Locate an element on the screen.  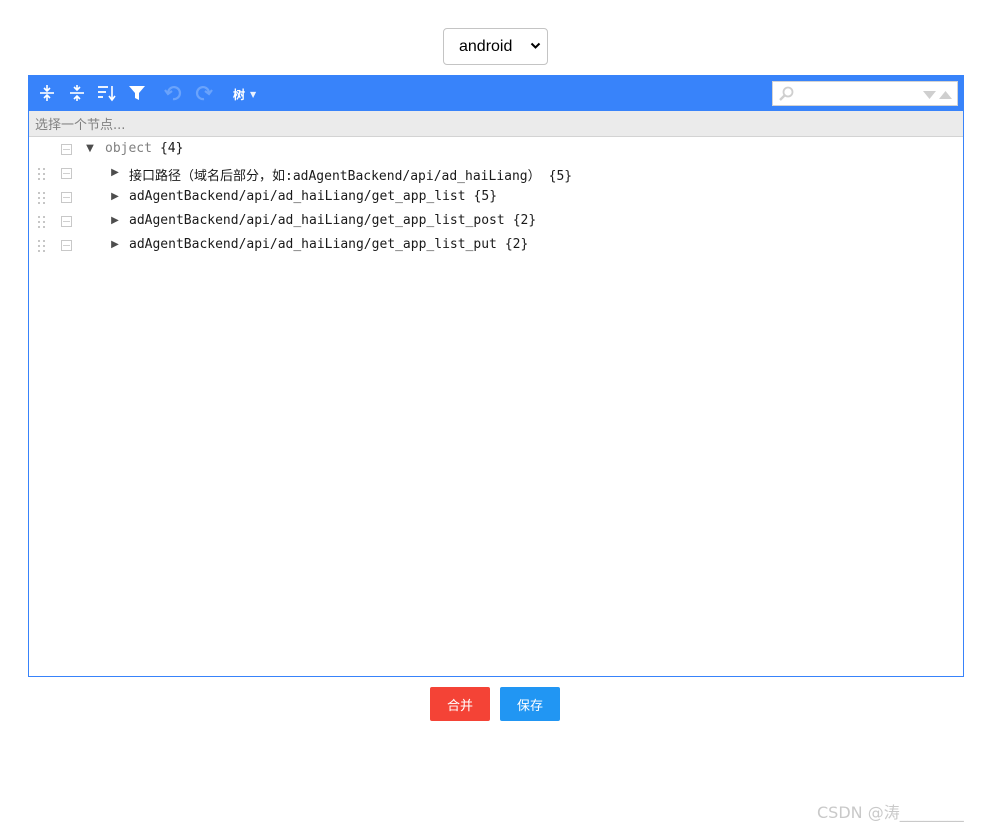
platform-select: android is located at coordinates (495, 46).